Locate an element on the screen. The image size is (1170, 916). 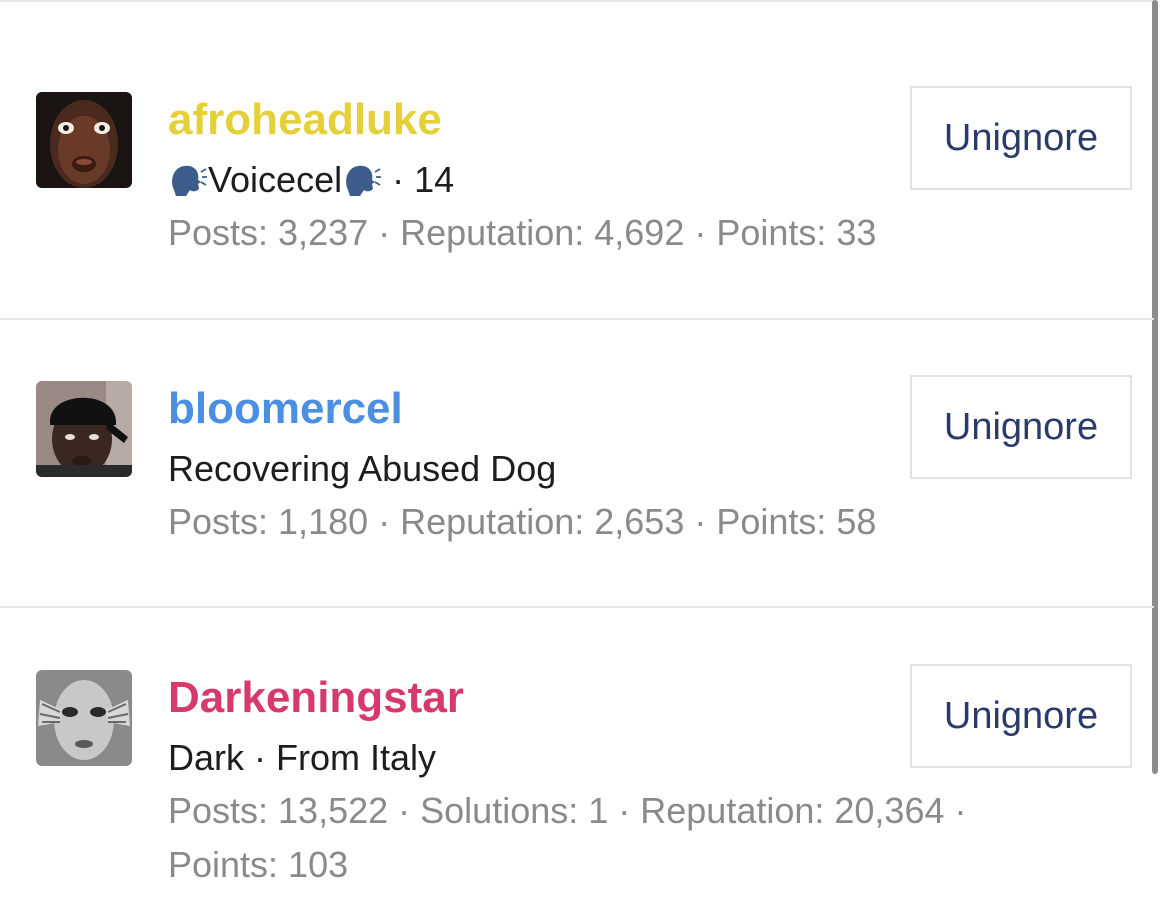
user-stats-continued: Points: 103 is located at coordinates (258, 864).